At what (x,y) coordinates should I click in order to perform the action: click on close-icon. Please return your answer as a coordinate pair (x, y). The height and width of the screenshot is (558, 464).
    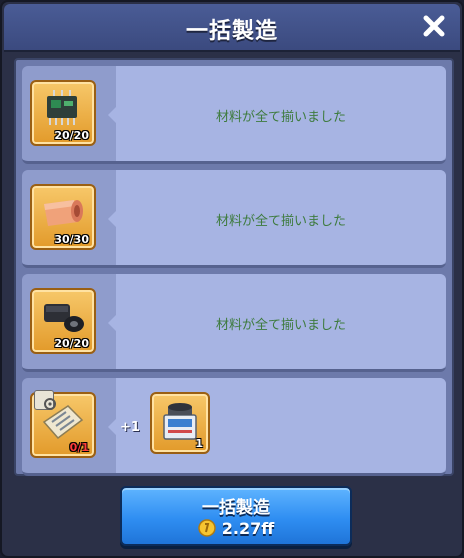
    Looking at the image, I should click on (434, 26).